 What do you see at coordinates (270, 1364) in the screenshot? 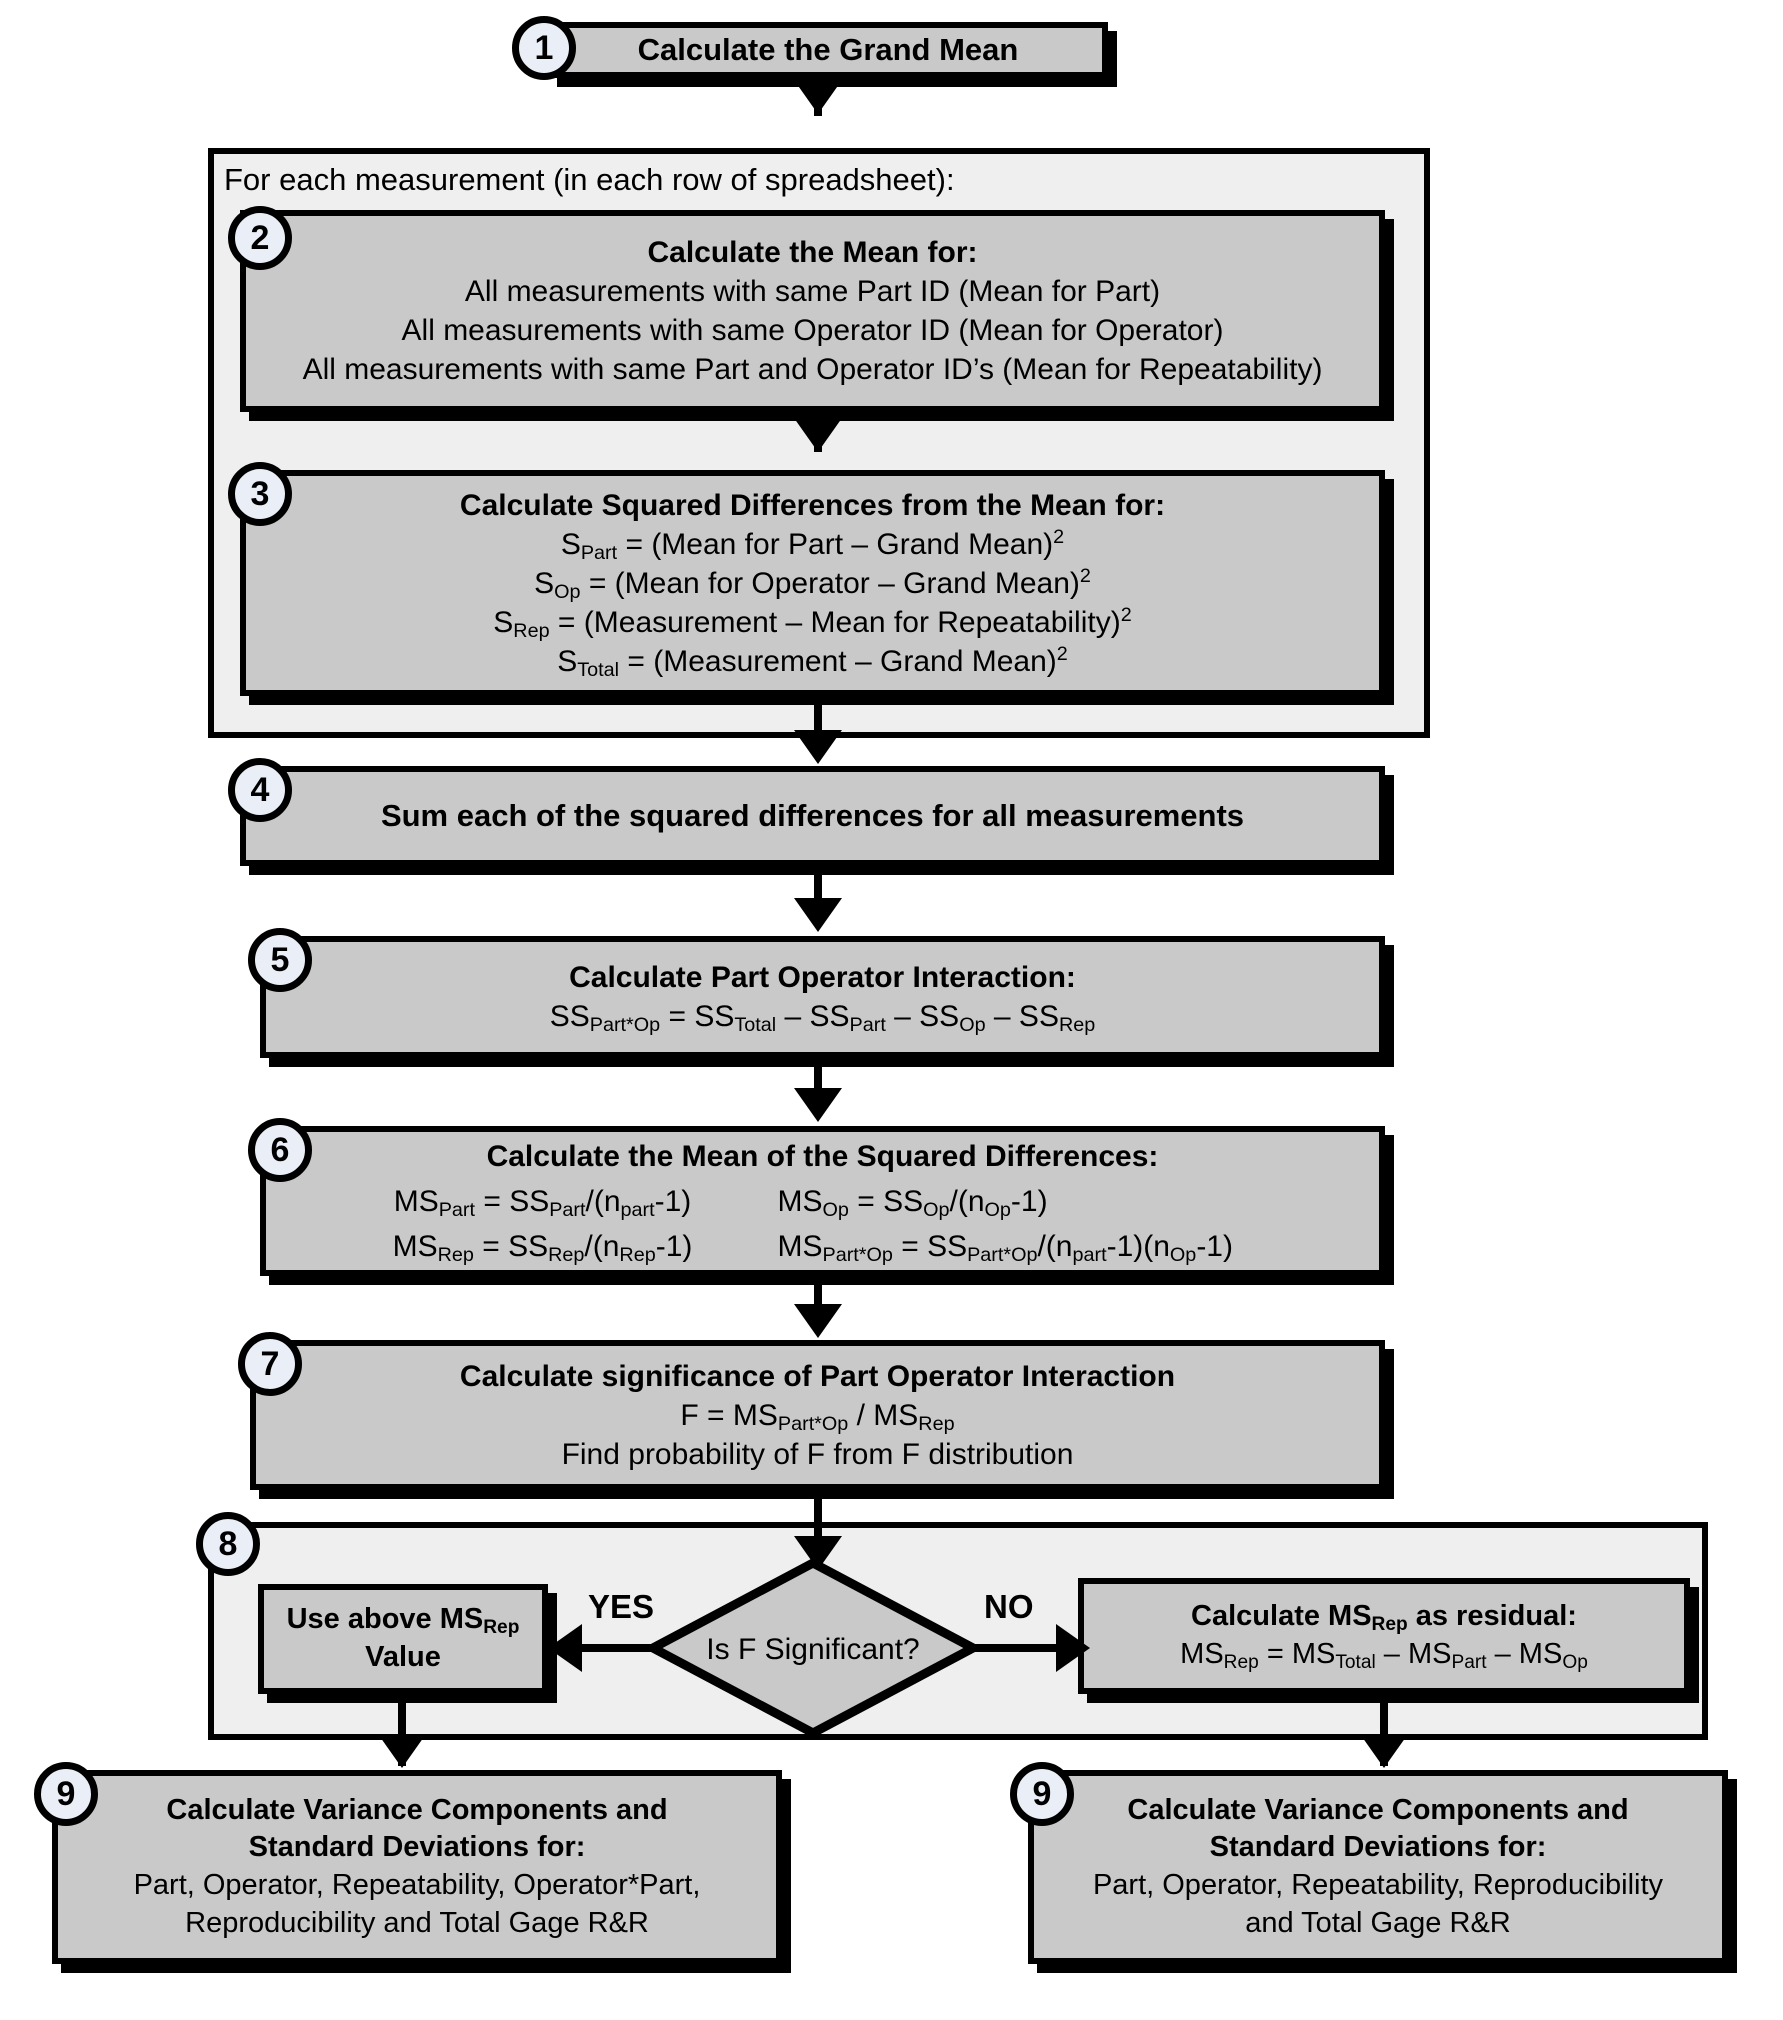
I see `step-7-badge: 7` at bounding box center [270, 1364].